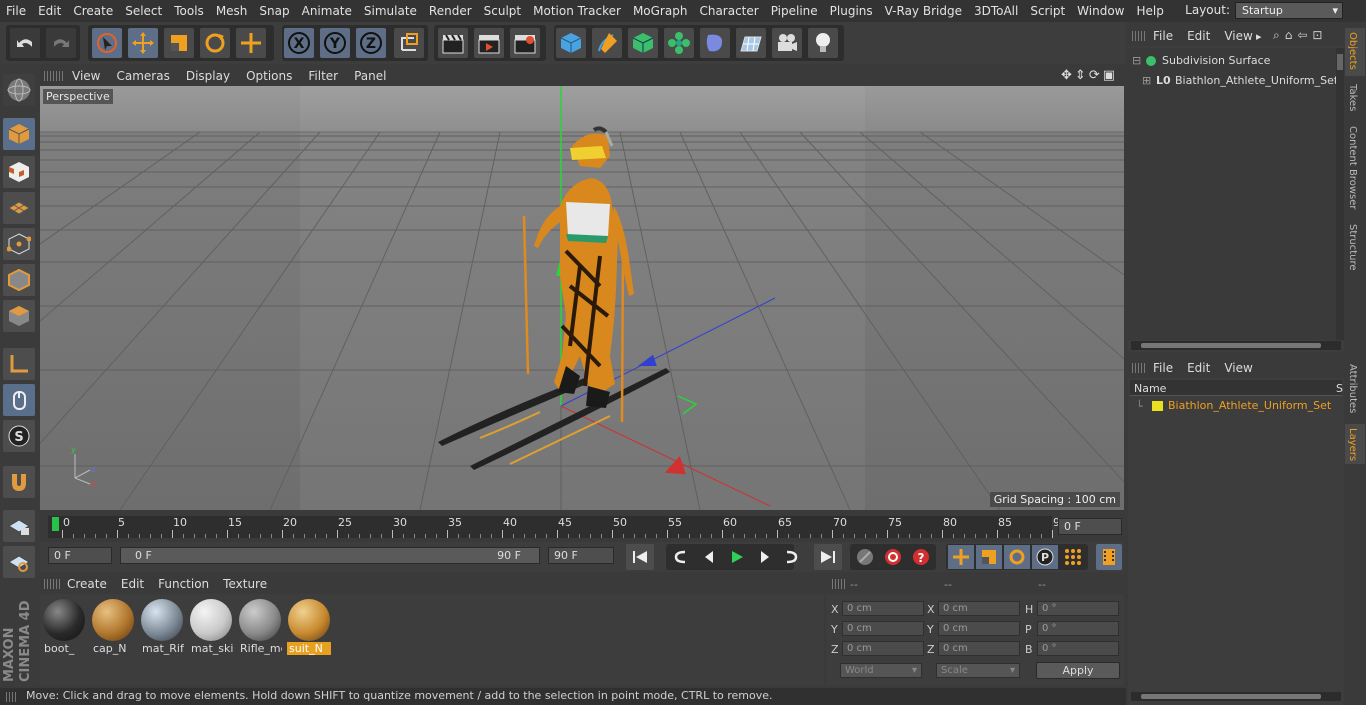 This screenshot has width=1366, height=705. Describe the element at coordinates (274, 11) in the screenshot. I see `menu-snap: Snap` at that location.